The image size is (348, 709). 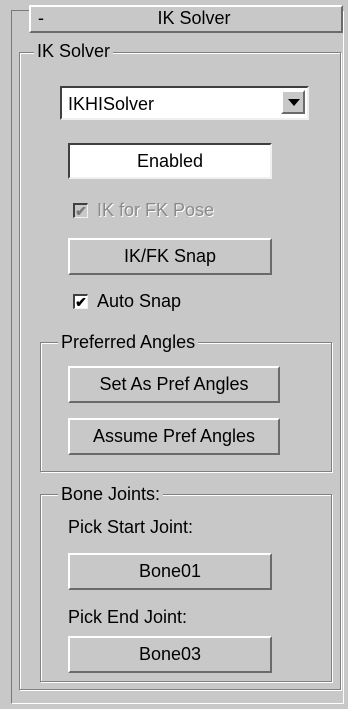 What do you see at coordinates (139, 301) in the screenshot?
I see `auto-snap-label: Auto Snap` at bounding box center [139, 301].